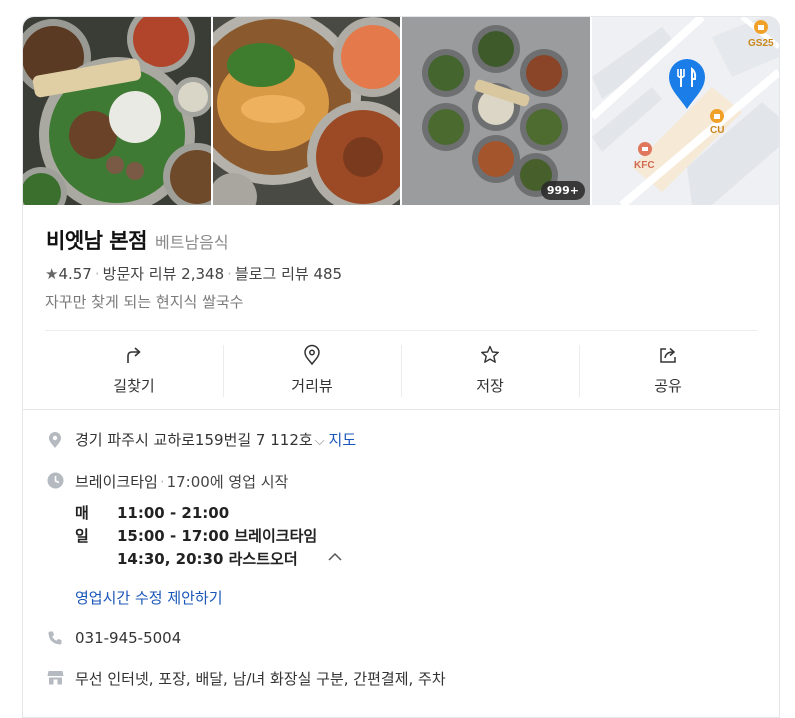 The image size is (795, 718). Describe the element at coordinates (55, 678) in the screenshot. I see `store-icon` at that location.